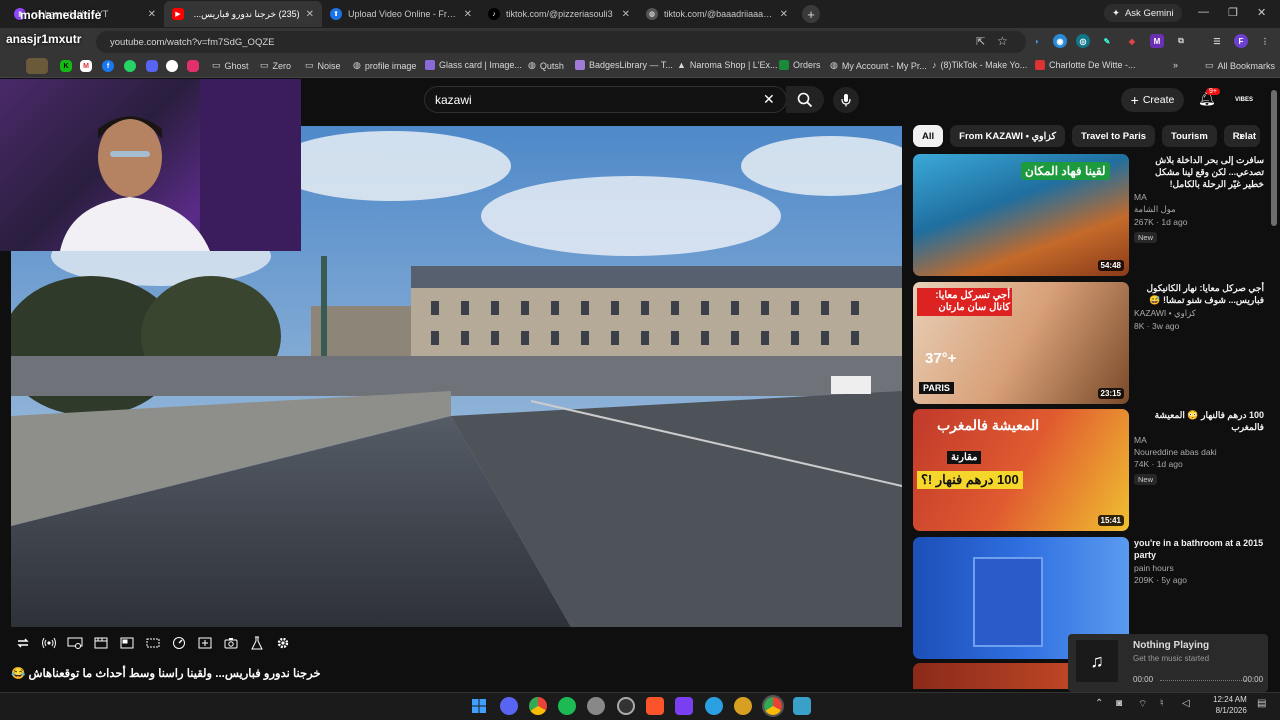  I want to click on instagram-icon, so click(193, 66).